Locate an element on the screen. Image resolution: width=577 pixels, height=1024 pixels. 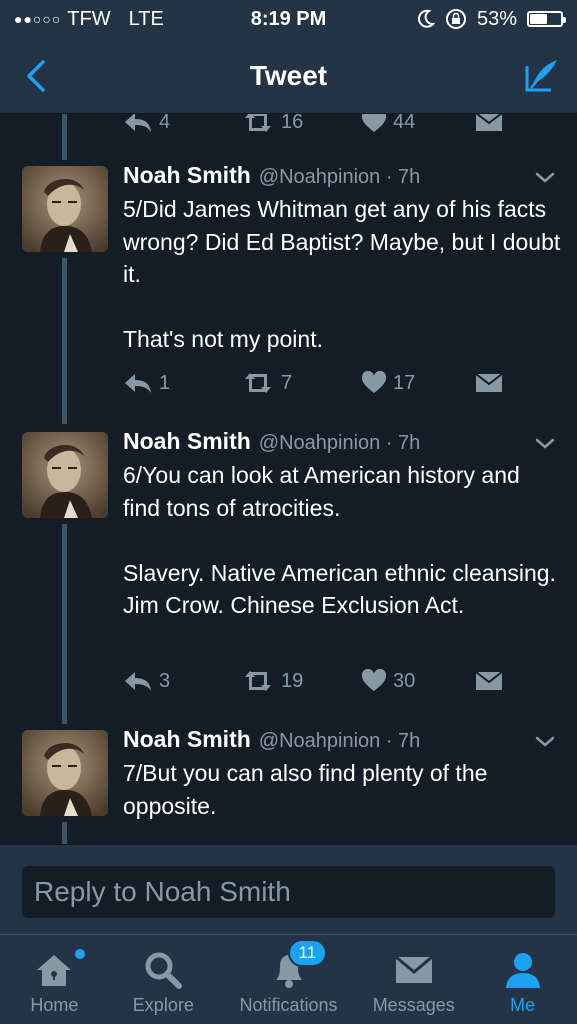
retweet-count: 19 is located at coordinates (292, 680).